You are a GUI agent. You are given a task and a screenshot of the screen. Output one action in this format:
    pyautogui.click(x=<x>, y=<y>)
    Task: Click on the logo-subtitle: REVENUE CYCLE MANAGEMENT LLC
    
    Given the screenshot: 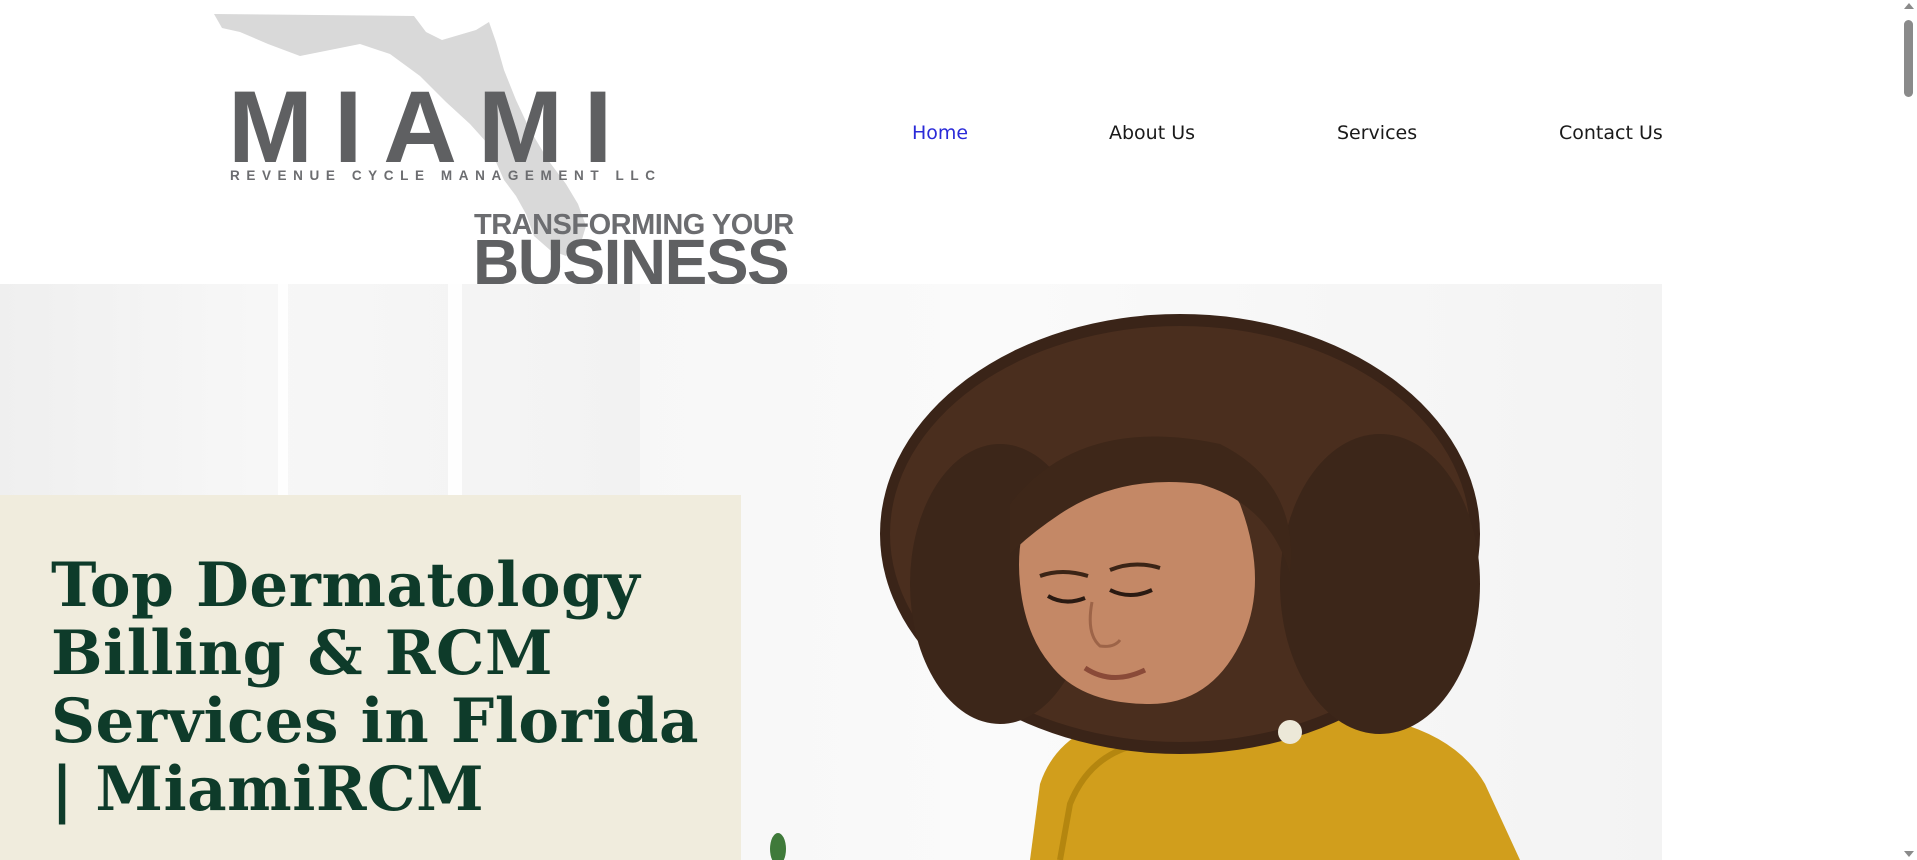 What is the action you would take?
    pyautogui.click(x=446, y=175)
    